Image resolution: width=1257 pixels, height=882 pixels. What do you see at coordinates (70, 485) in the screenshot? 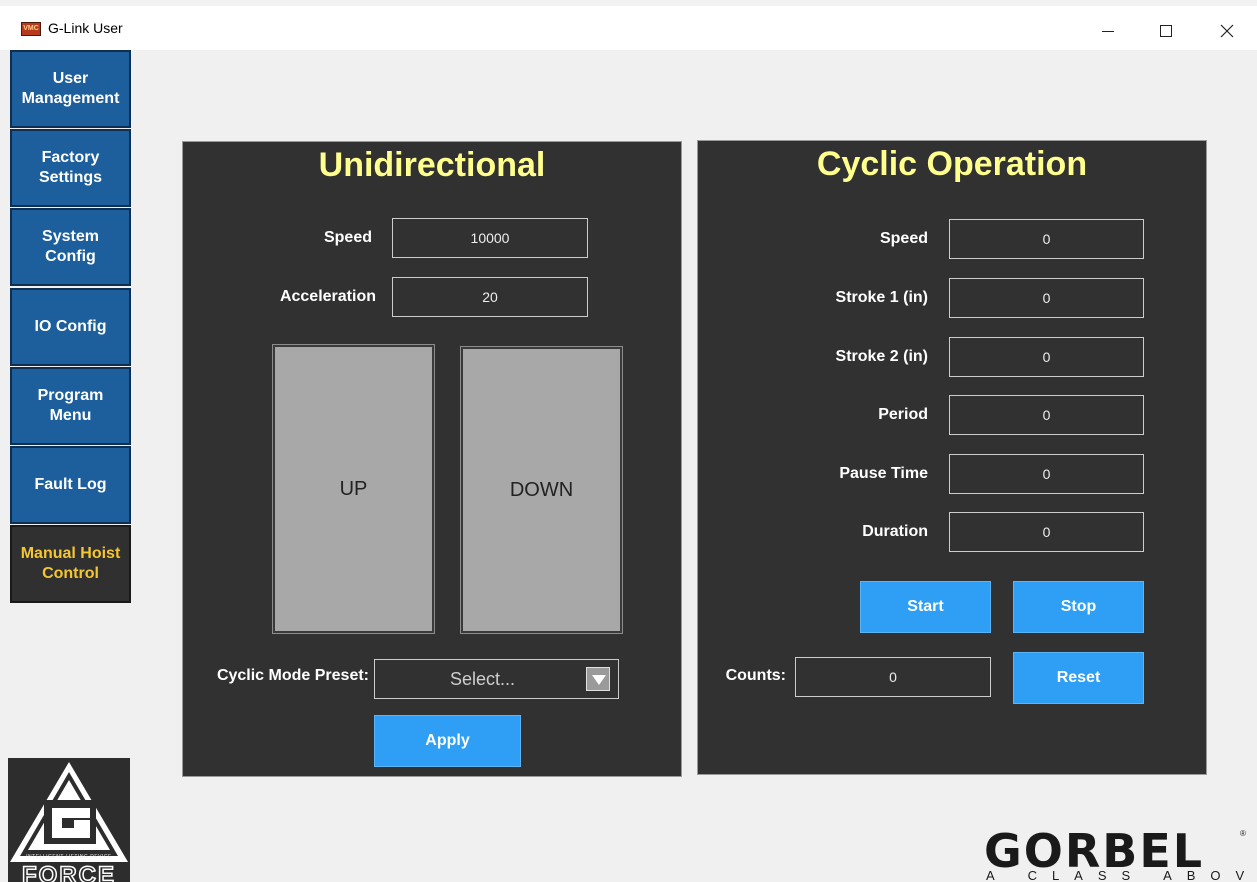
I see `nav-fault-log: Fault Log` at bounding box center [70, 485].